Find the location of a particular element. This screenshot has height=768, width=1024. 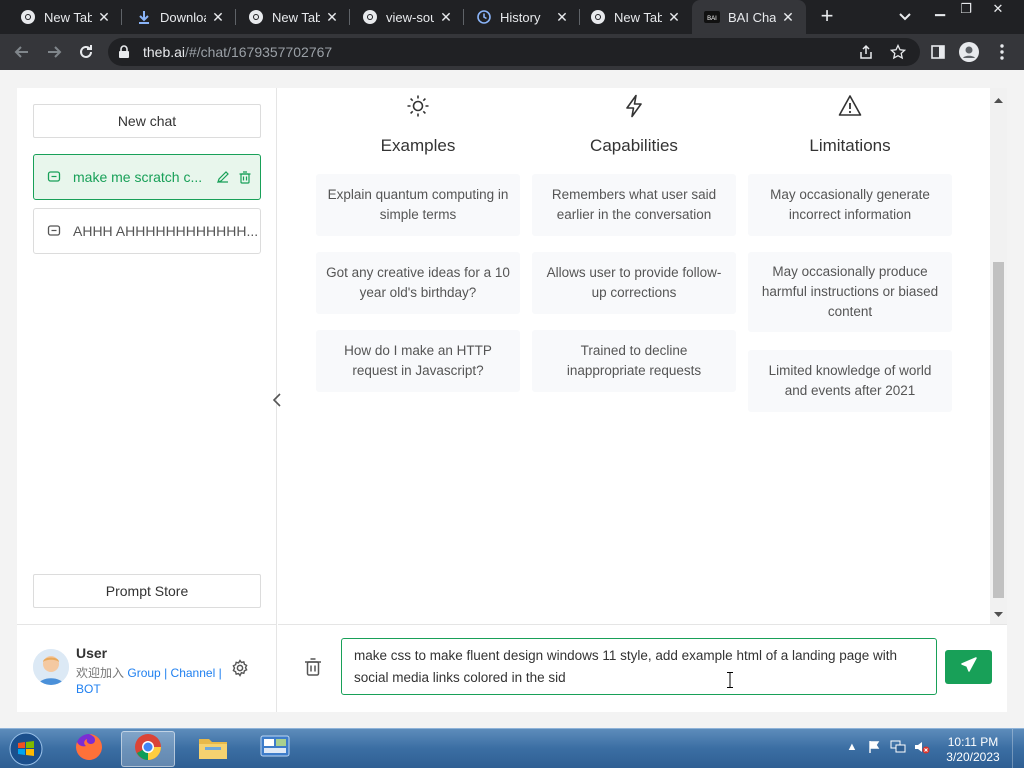

system-clock: 10:11 PM 3/20/2023 is located at coordinates (973, 750).